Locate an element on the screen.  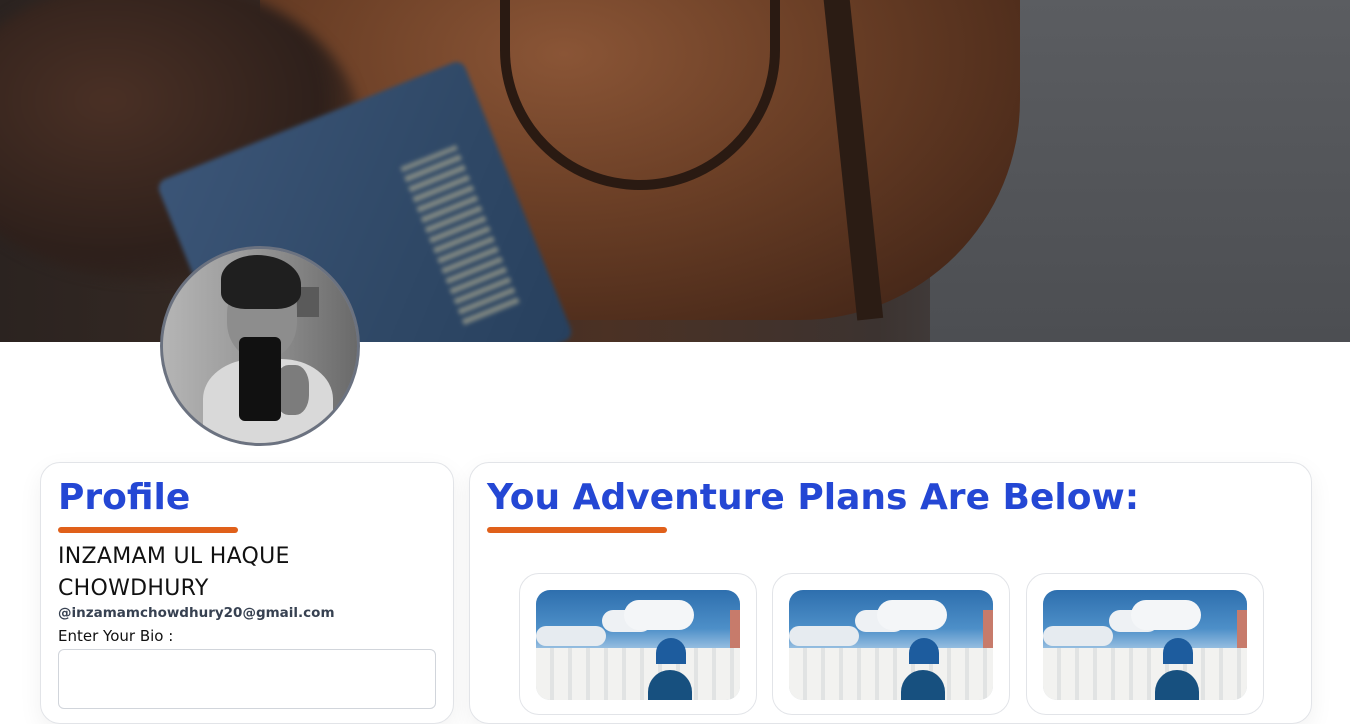
profile-email: @inzamamchowdhury20@gmail.com is located at coordinates (196, 613).